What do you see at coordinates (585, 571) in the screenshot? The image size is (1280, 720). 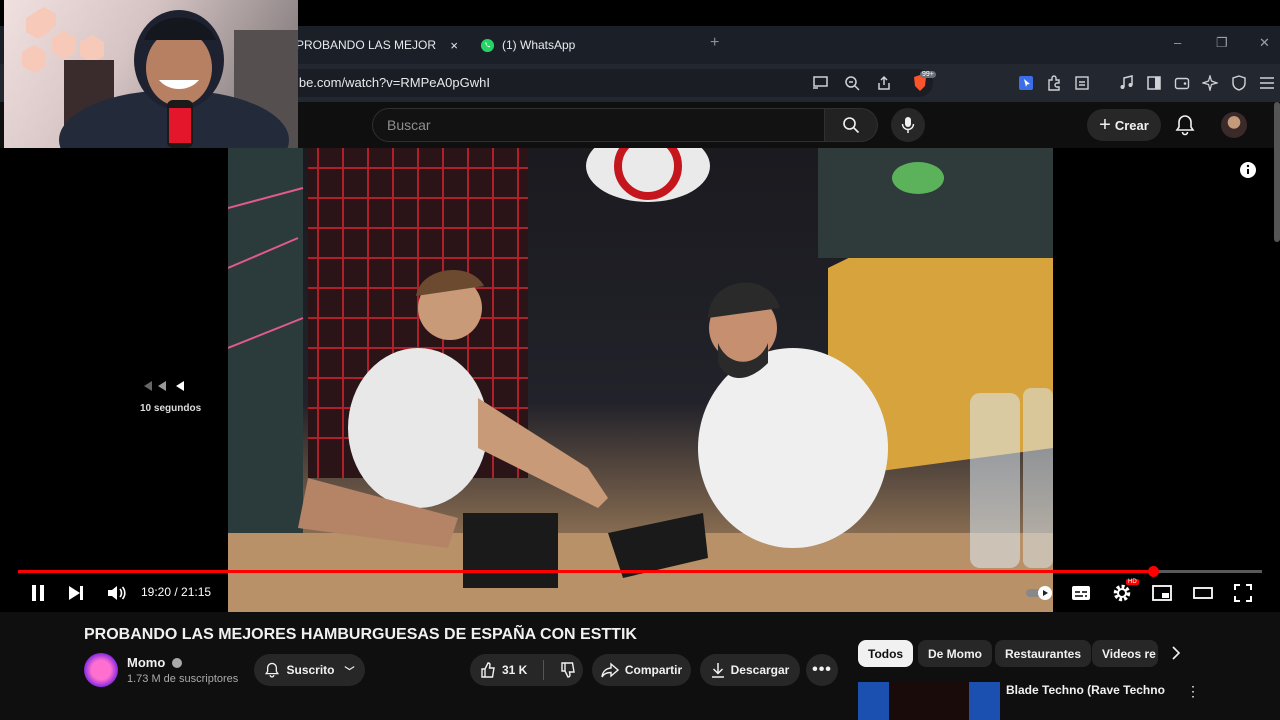 I see `seek-bar-played` at bounding box center [585, 571].